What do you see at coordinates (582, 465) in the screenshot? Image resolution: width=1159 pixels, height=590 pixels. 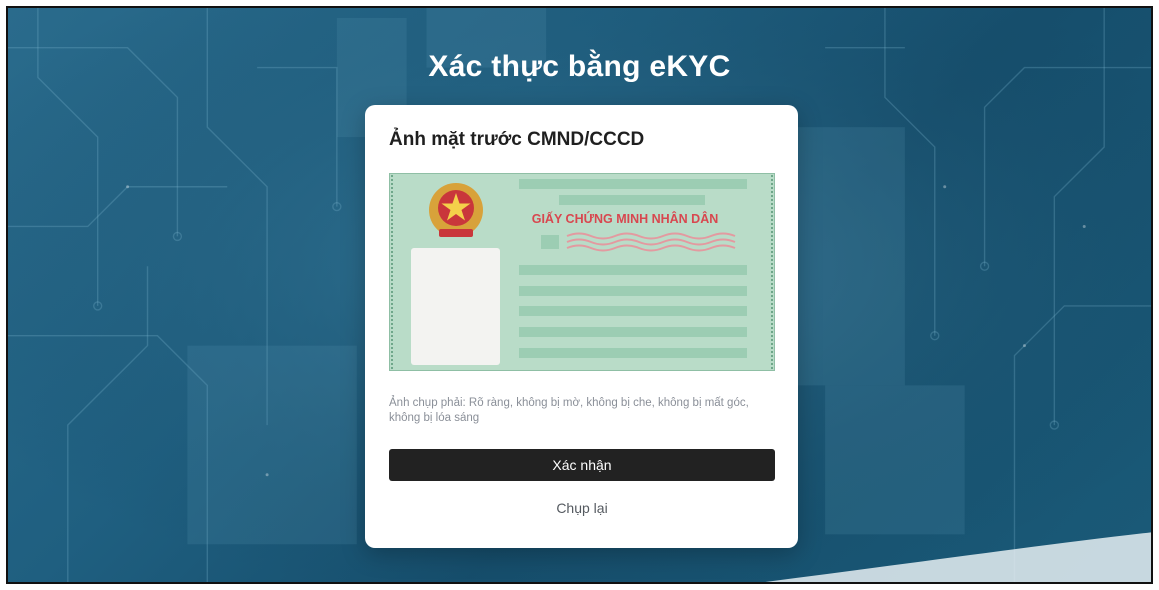 I see `confirm-button: Xác nhận` at bounding box center [582, 465].